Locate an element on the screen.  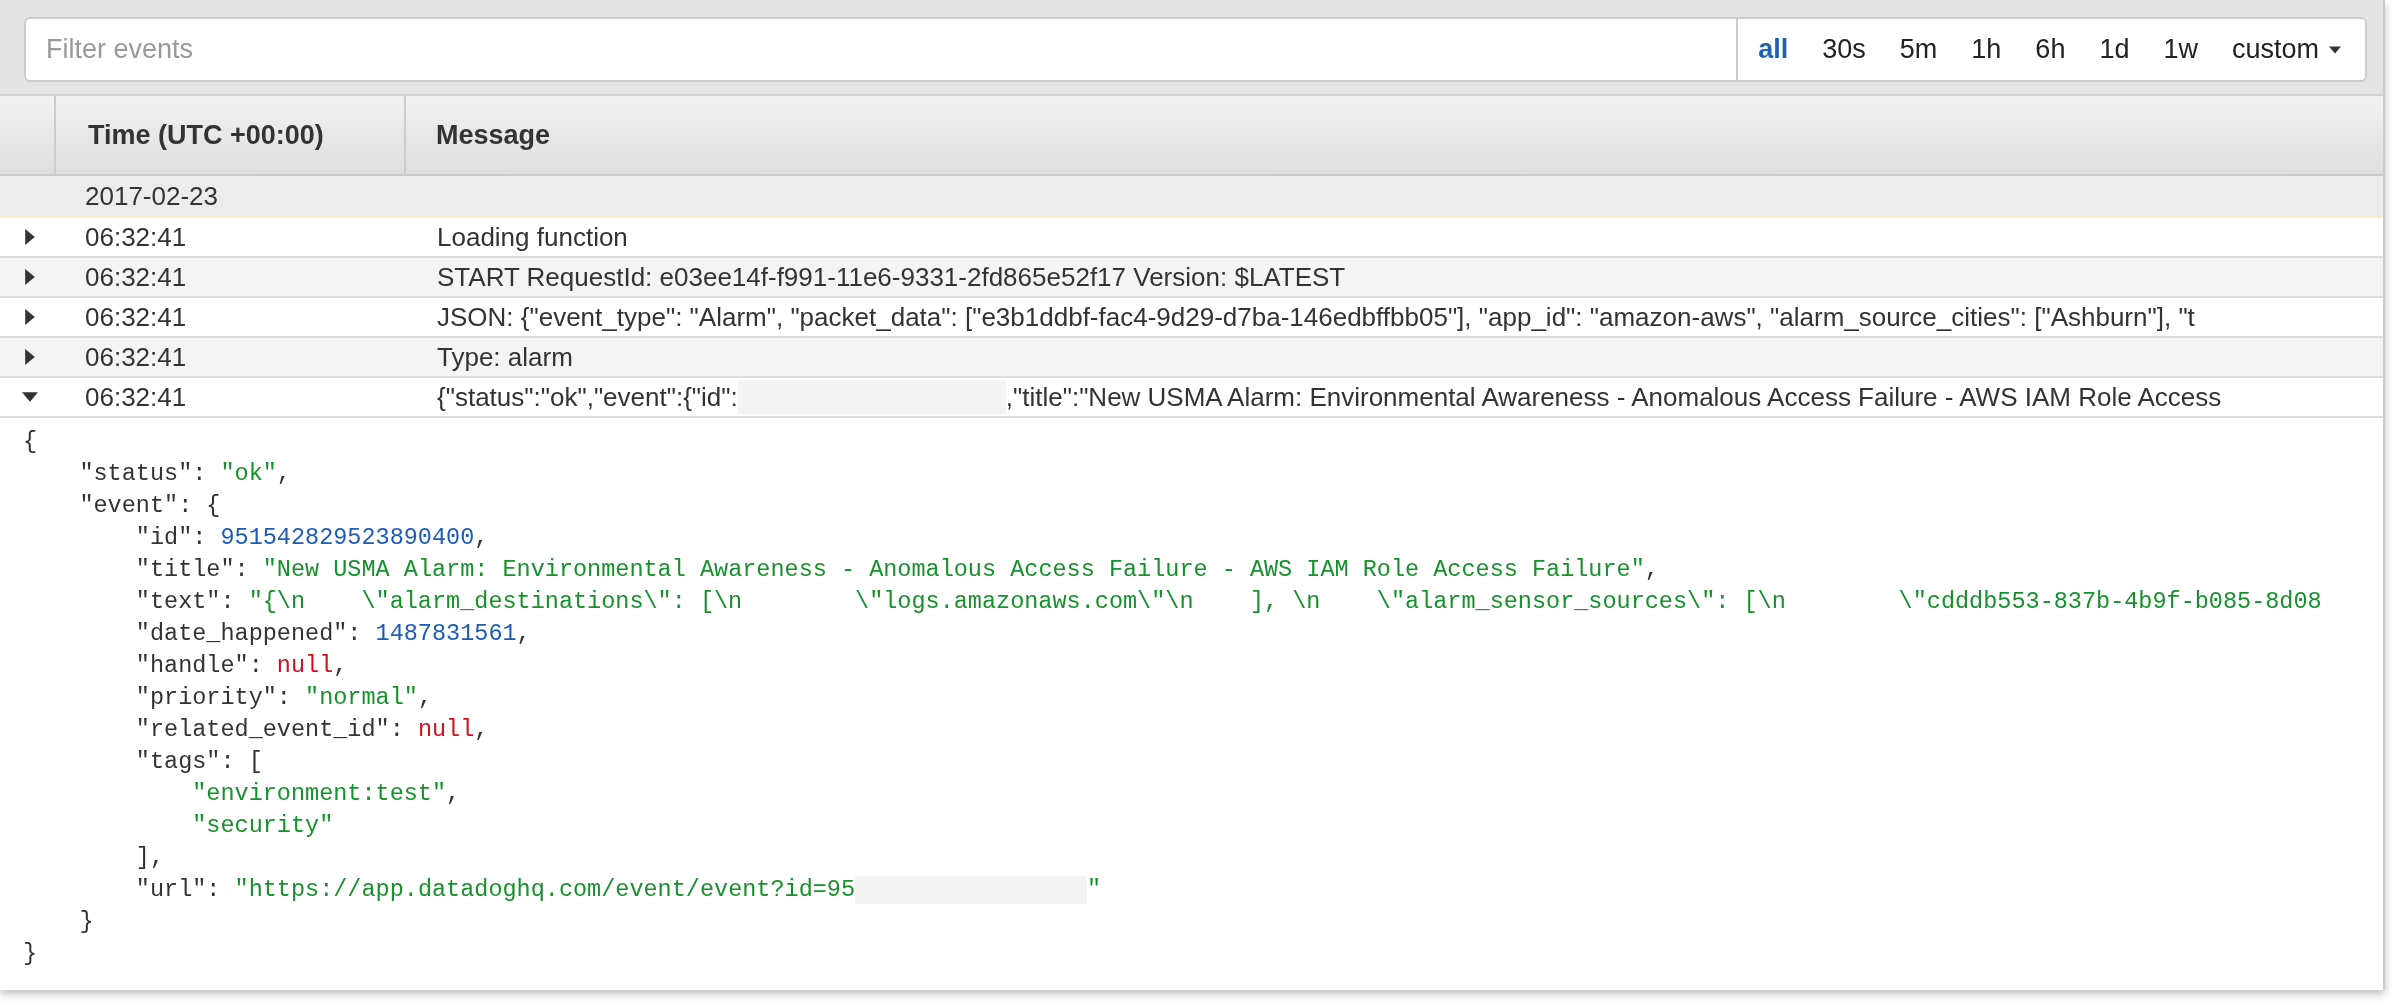
code-line: "event": { is located at coordinates (149, 506).